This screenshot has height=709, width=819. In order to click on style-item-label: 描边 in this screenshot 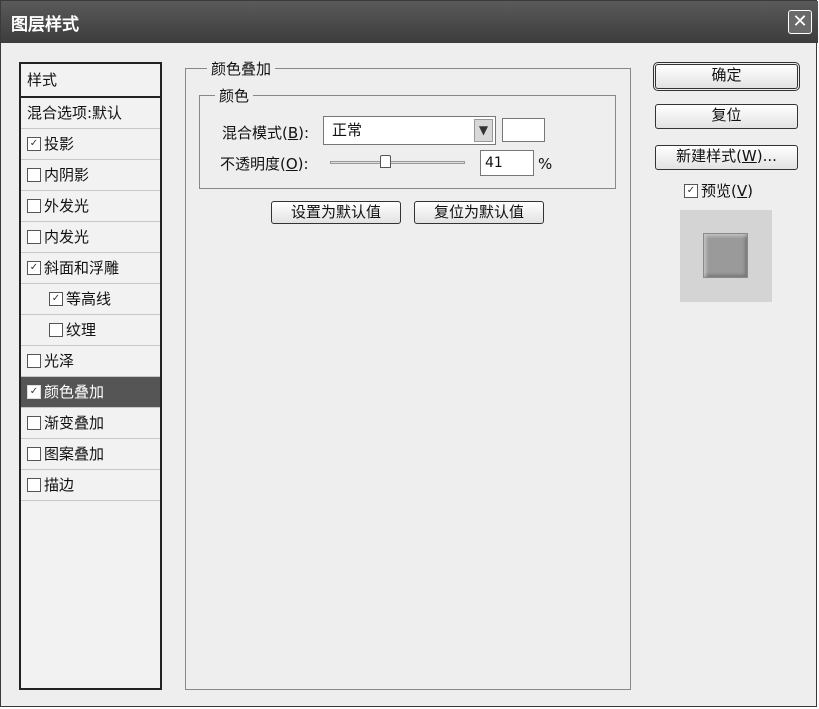, I will do `click(59, 485)`.